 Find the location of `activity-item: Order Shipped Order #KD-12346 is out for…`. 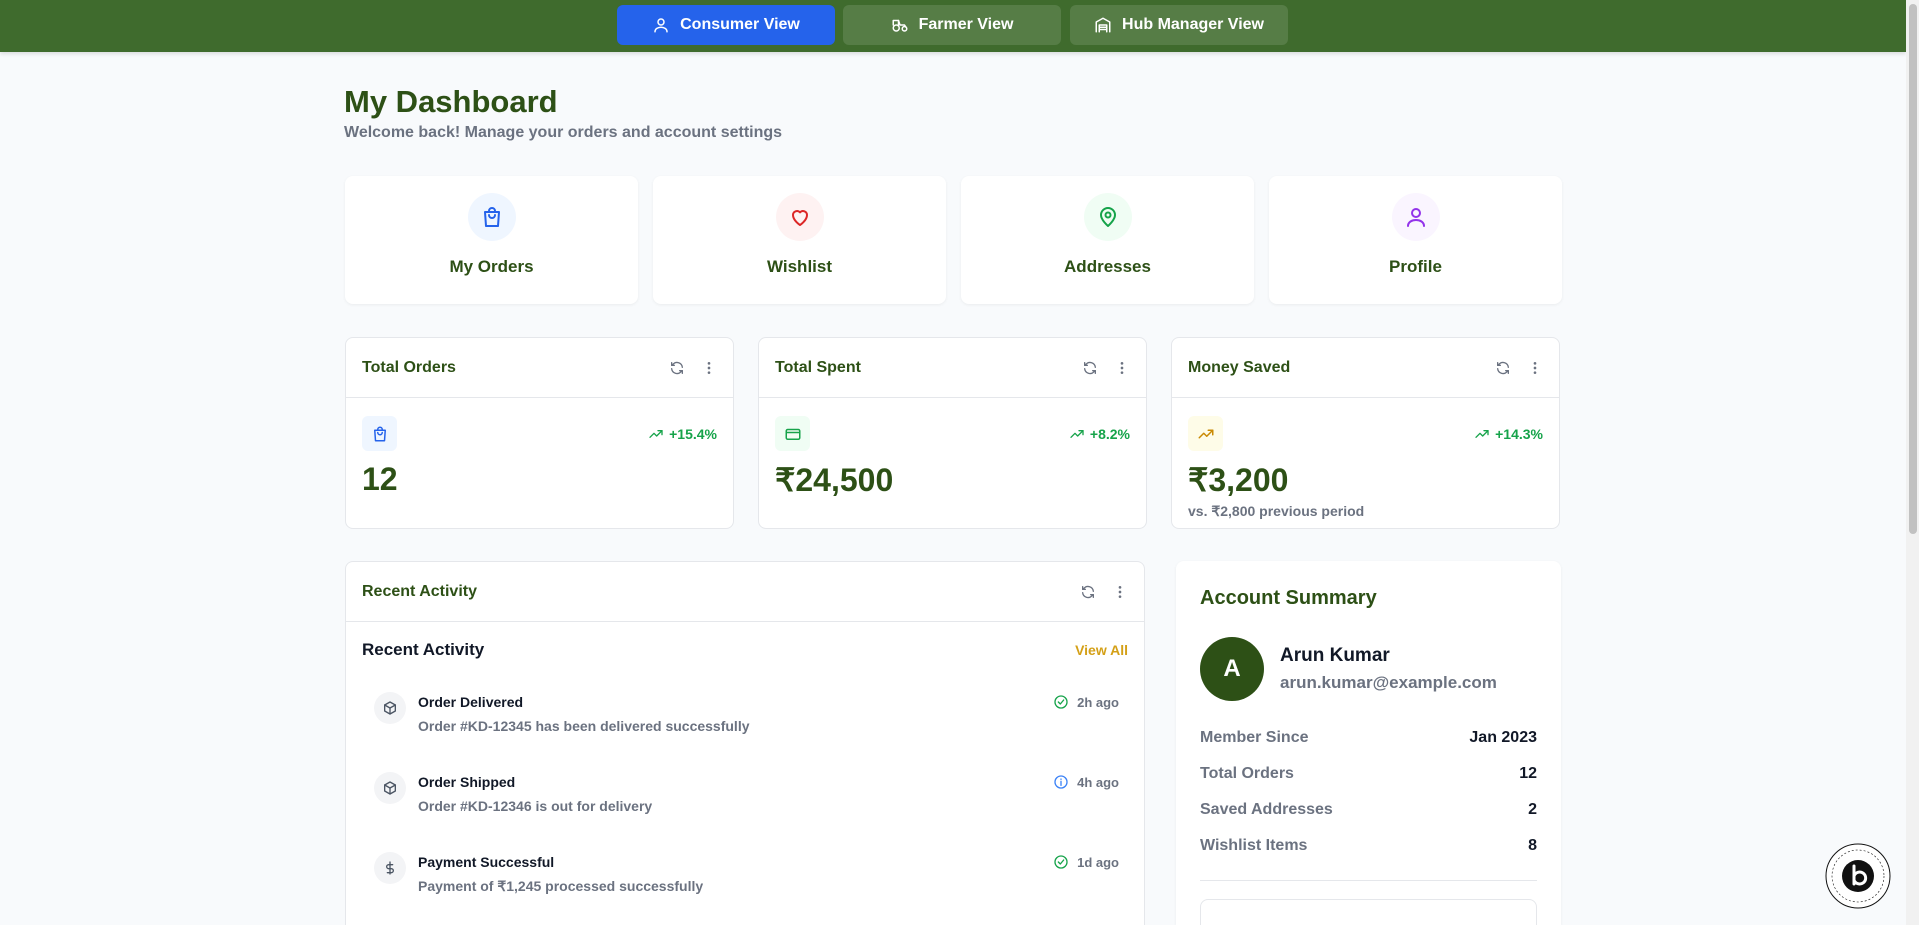

activity-item: Order Shipped Order #KD-12346 is out for… is located at coordinates (746, 800).